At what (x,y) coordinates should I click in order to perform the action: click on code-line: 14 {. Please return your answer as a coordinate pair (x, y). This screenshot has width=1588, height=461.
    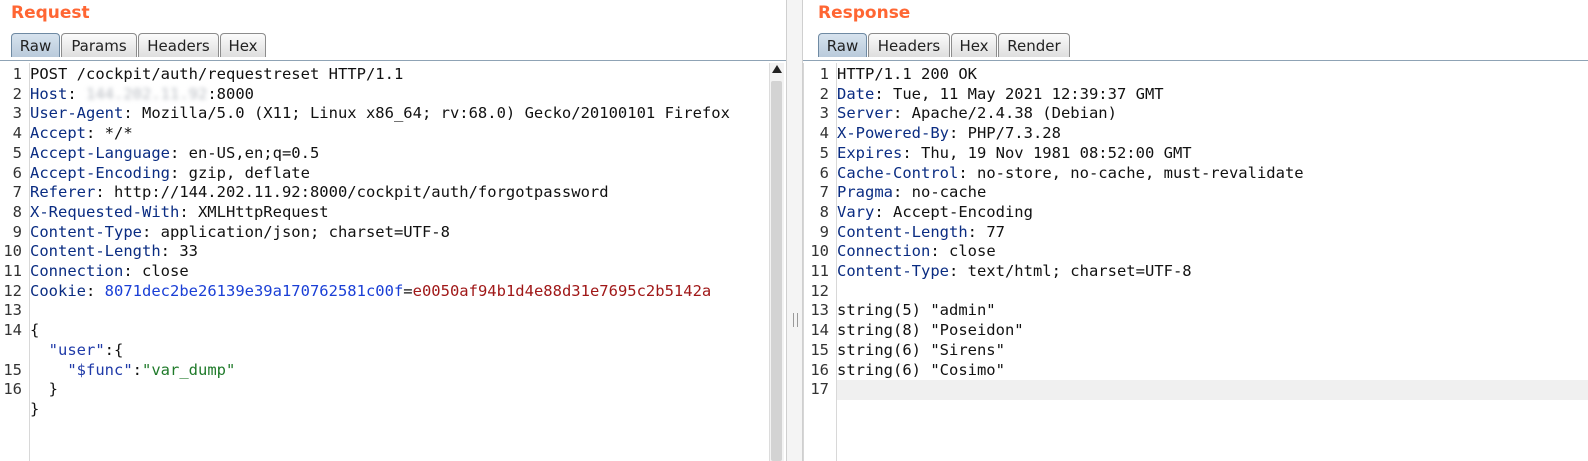
    Looking at the image, I should click on (384, 331).